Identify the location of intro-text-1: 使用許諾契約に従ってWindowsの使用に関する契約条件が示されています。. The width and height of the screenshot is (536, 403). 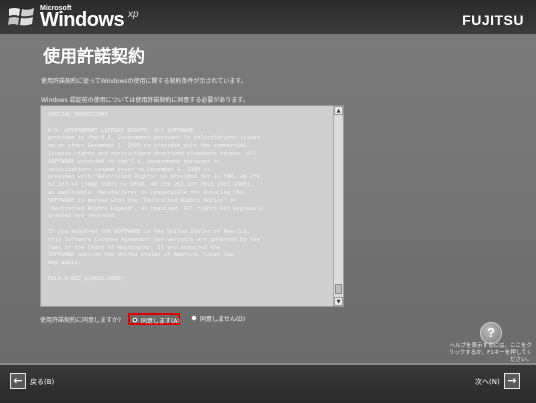
(144, 81).